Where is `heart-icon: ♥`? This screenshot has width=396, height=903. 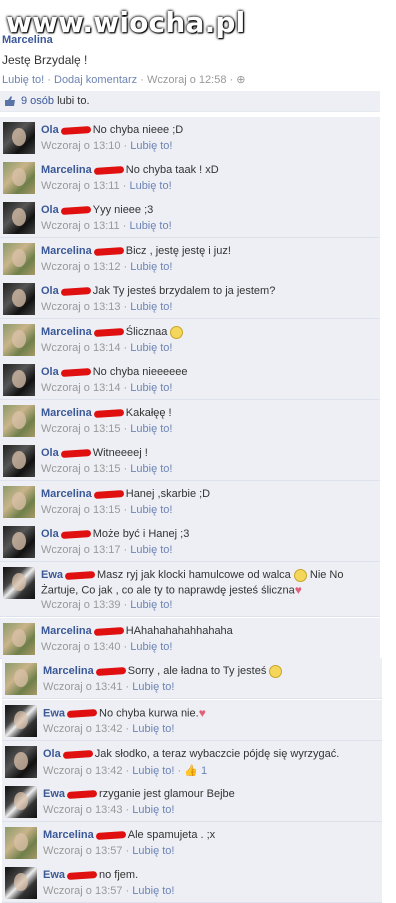 heart-icon: ♥ is located at coordinates (202, 713).